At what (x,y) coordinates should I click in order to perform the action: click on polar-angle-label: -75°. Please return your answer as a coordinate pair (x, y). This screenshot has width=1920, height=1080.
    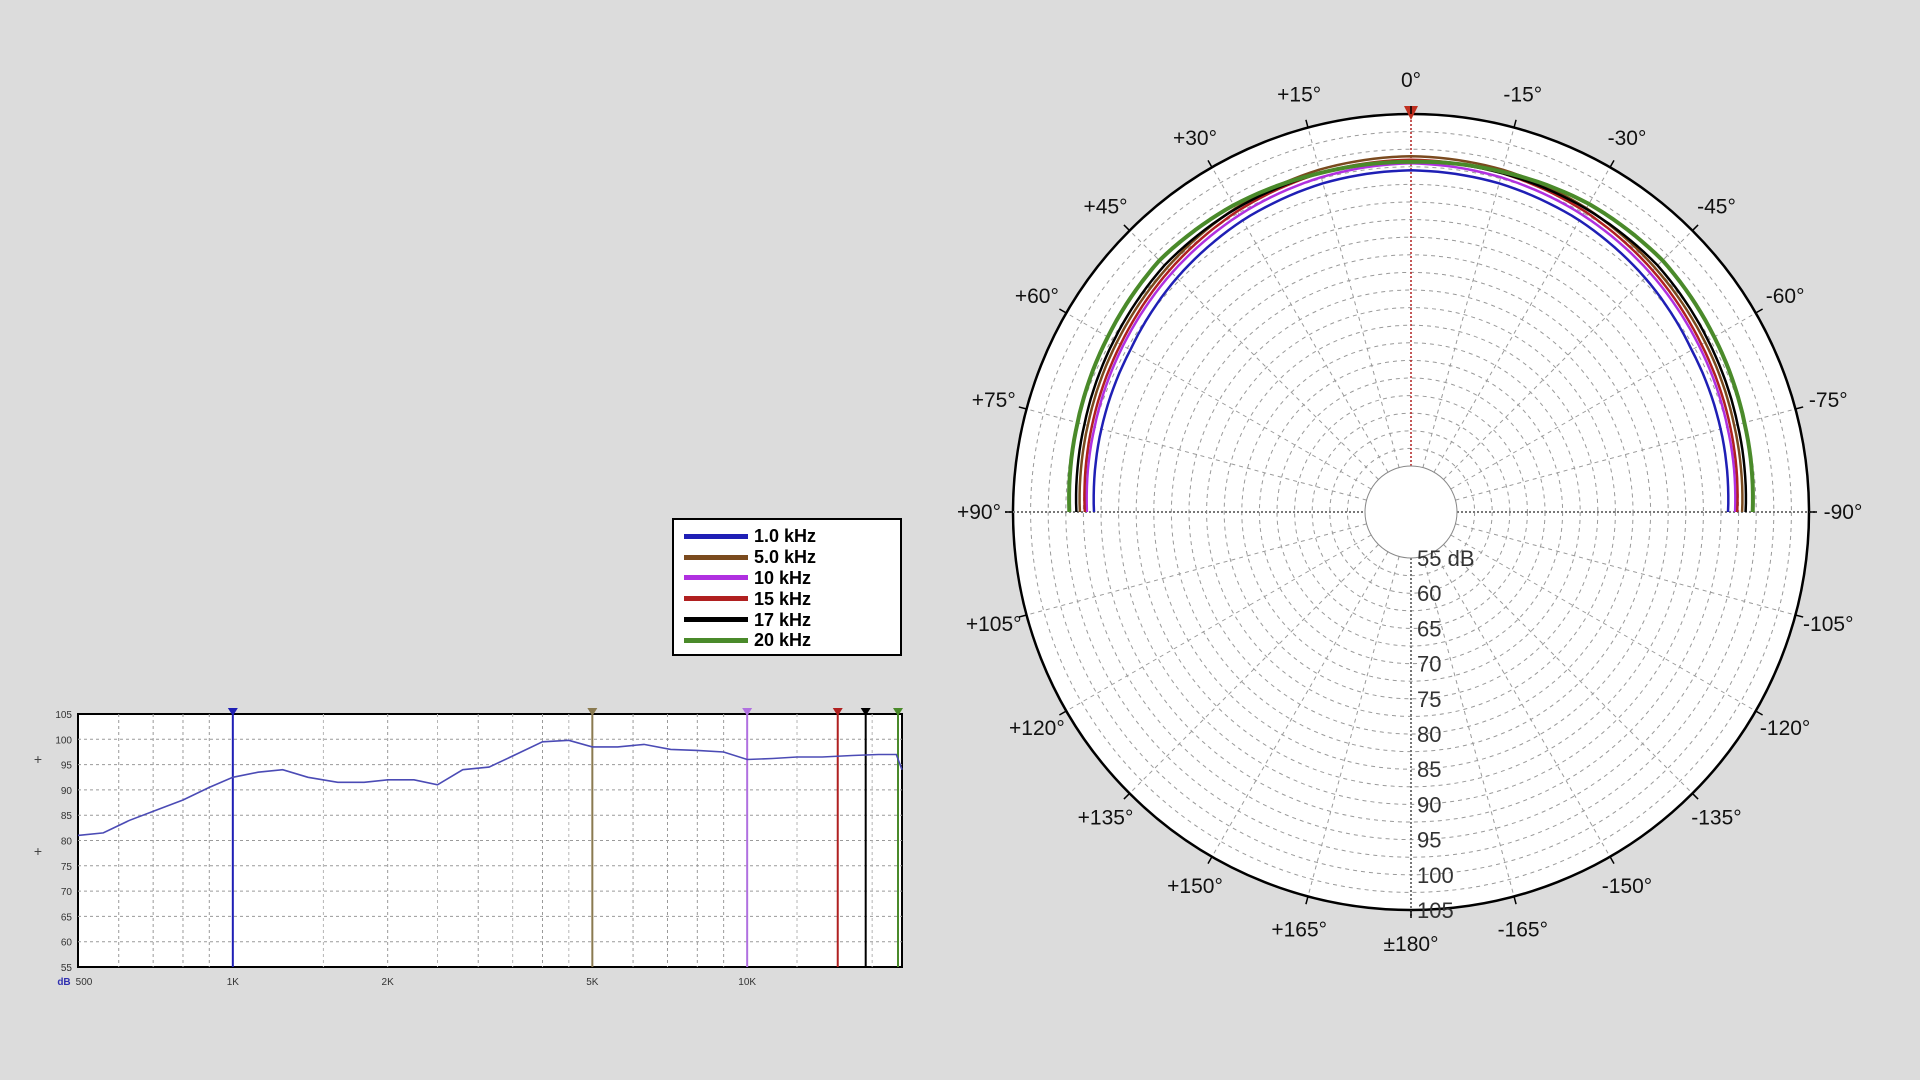
    Looking at the image, I should click on (1828, 400).